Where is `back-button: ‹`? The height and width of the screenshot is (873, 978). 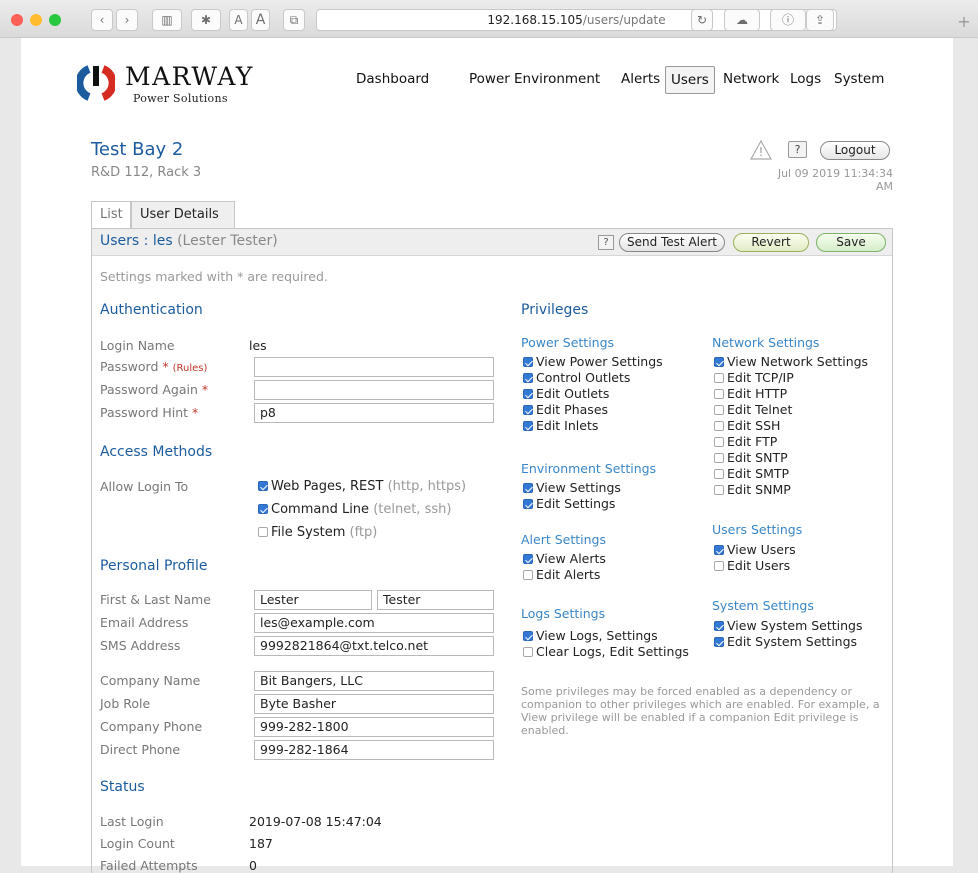 back-button: ‹ is located at coordinates (102, 20).